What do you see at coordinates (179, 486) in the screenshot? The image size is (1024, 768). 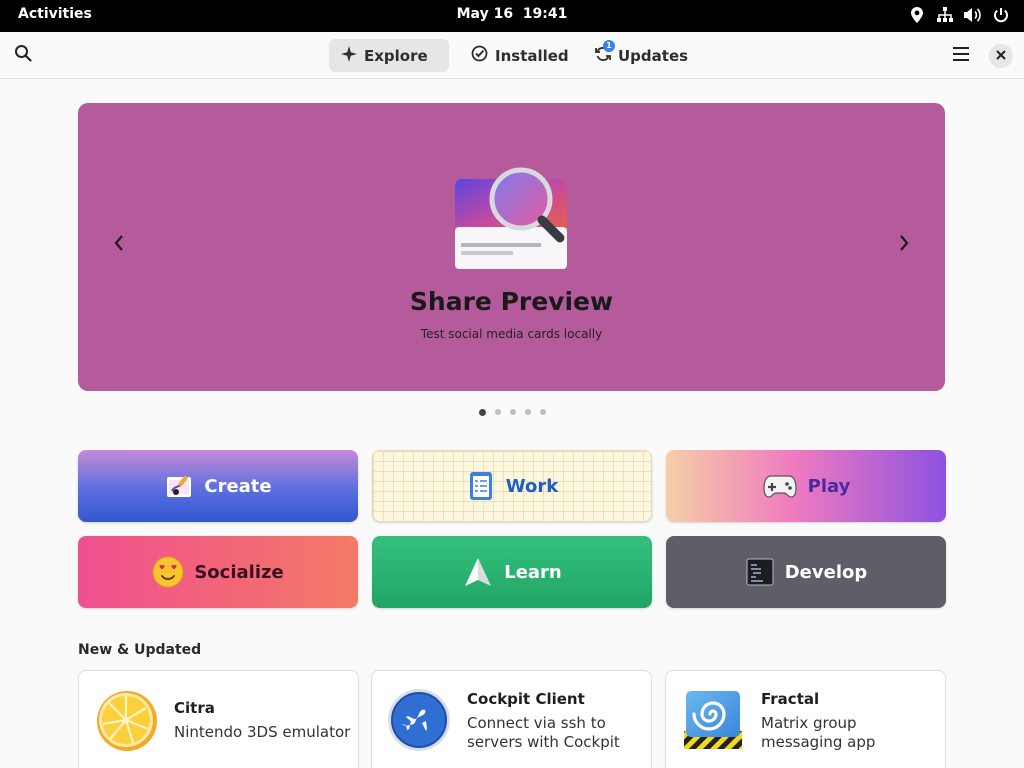 I see `create-icon` at bounding box center [179, 486].